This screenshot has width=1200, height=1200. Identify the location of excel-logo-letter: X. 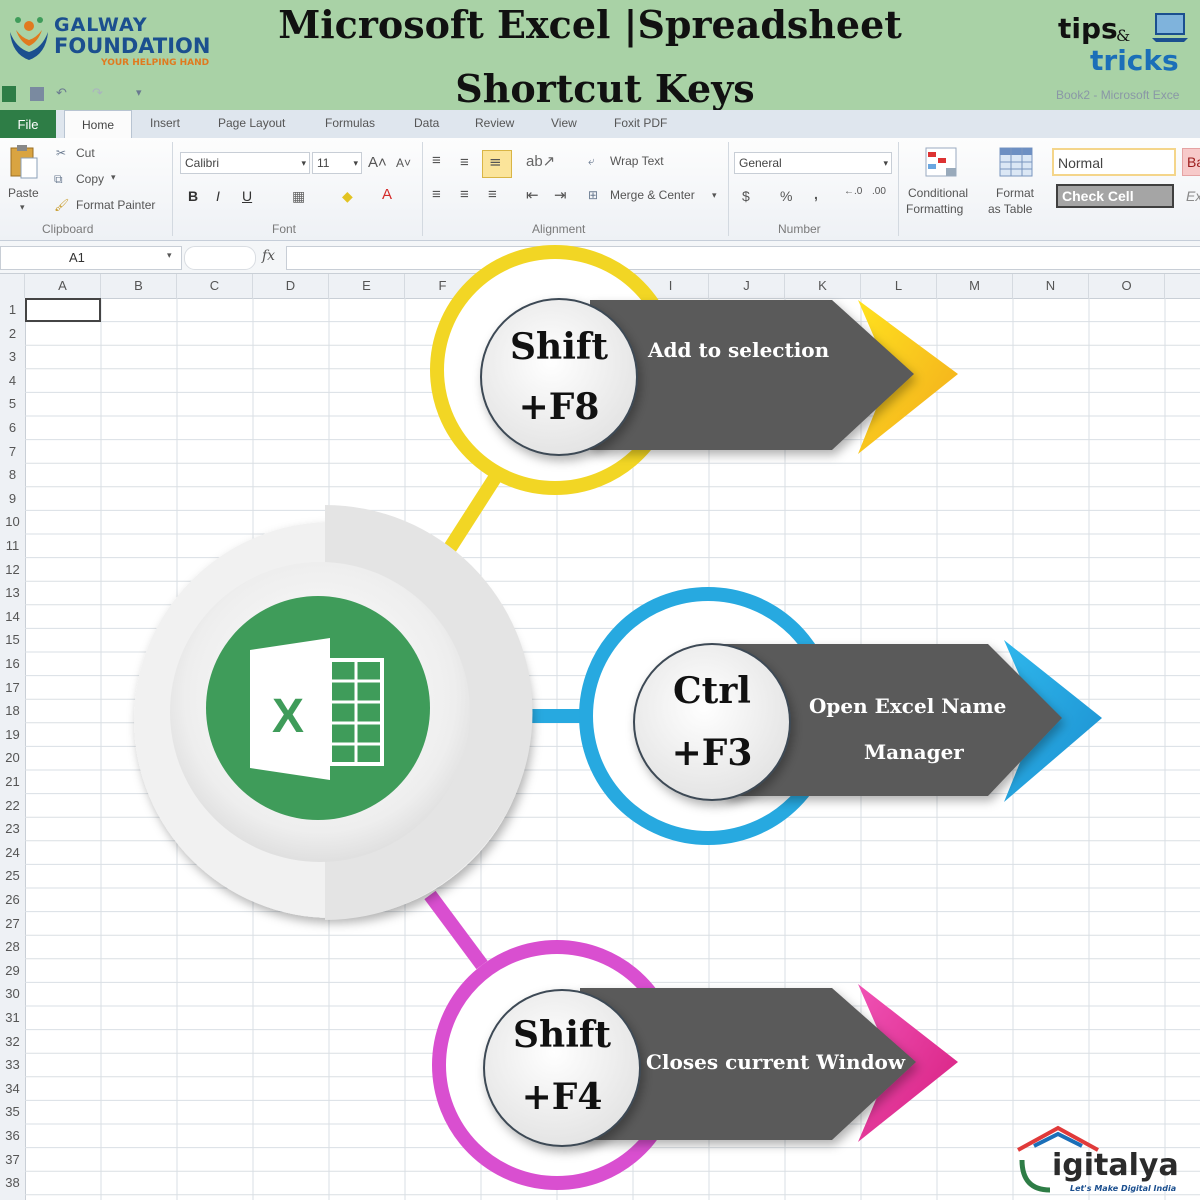
(288, 716).